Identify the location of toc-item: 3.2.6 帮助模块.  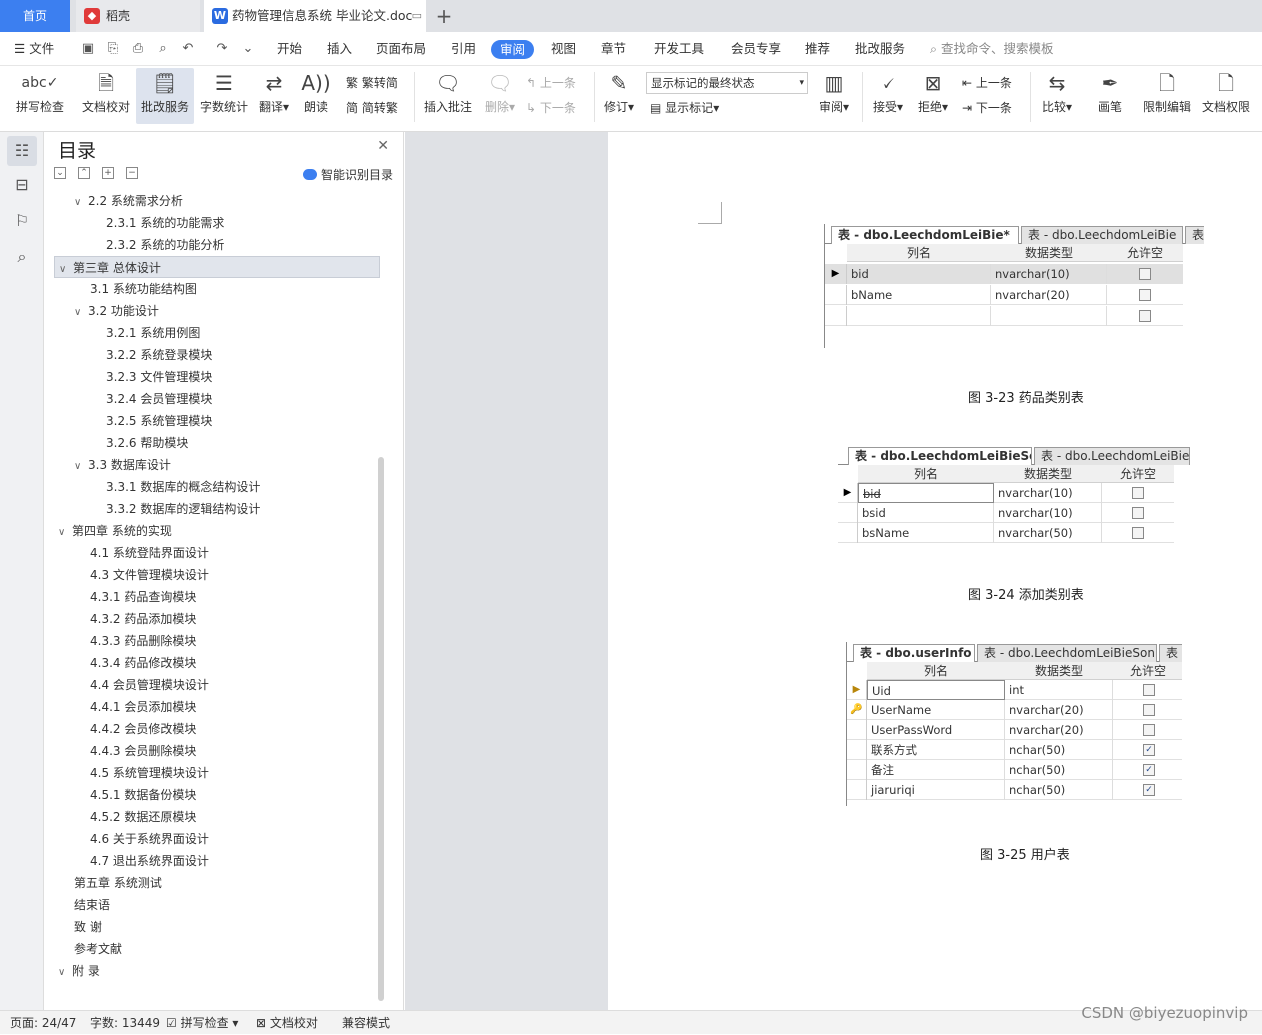
(147, 443).